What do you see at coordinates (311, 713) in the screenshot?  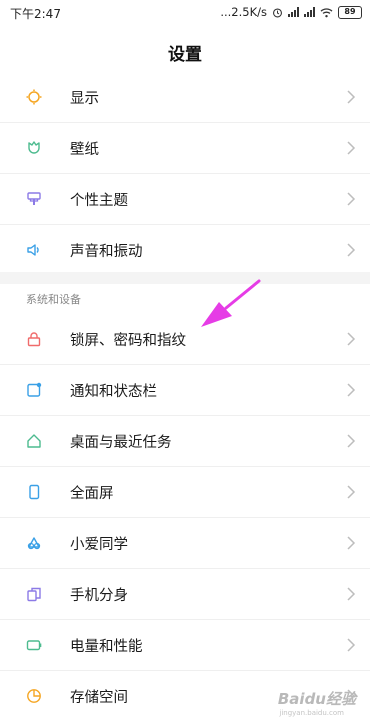 I see `watermark-url: jingyan.baidu.com` at bounding box center [311, 713].